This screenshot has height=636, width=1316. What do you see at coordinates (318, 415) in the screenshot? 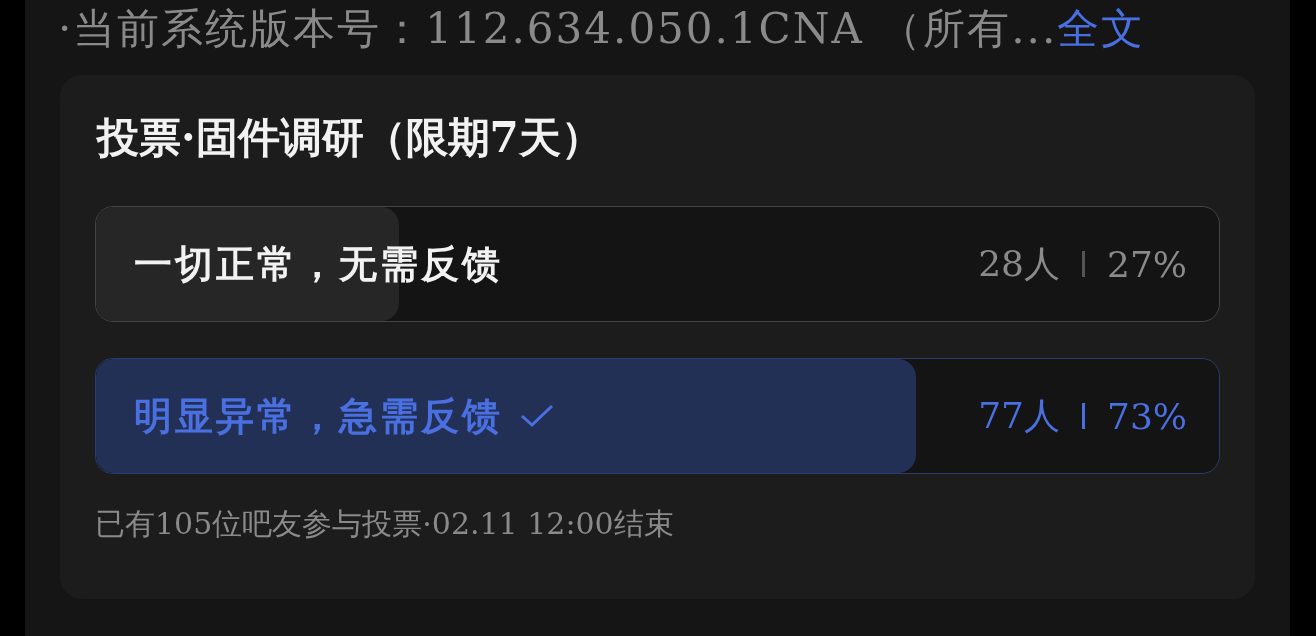
I see `option-label: 明显异常，急需反馈` at bounding box center [318, 415].